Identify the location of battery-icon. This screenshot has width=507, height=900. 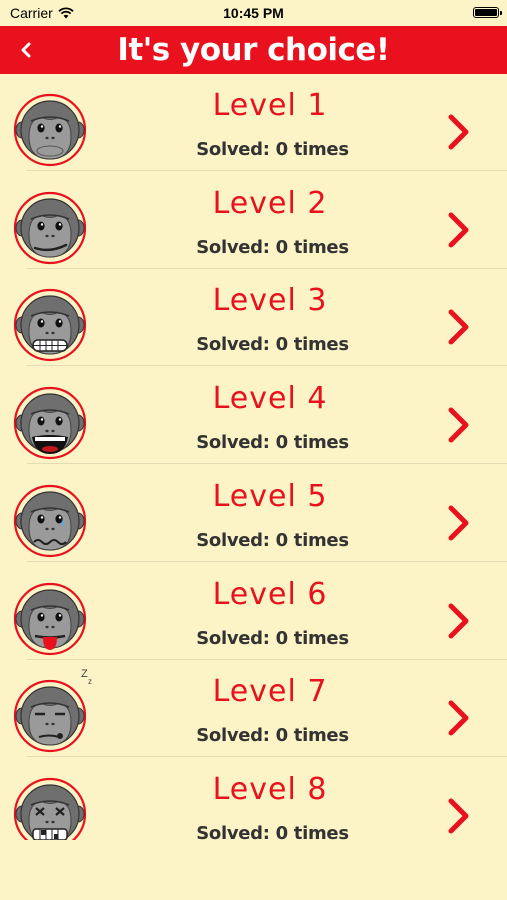
(487, 12).